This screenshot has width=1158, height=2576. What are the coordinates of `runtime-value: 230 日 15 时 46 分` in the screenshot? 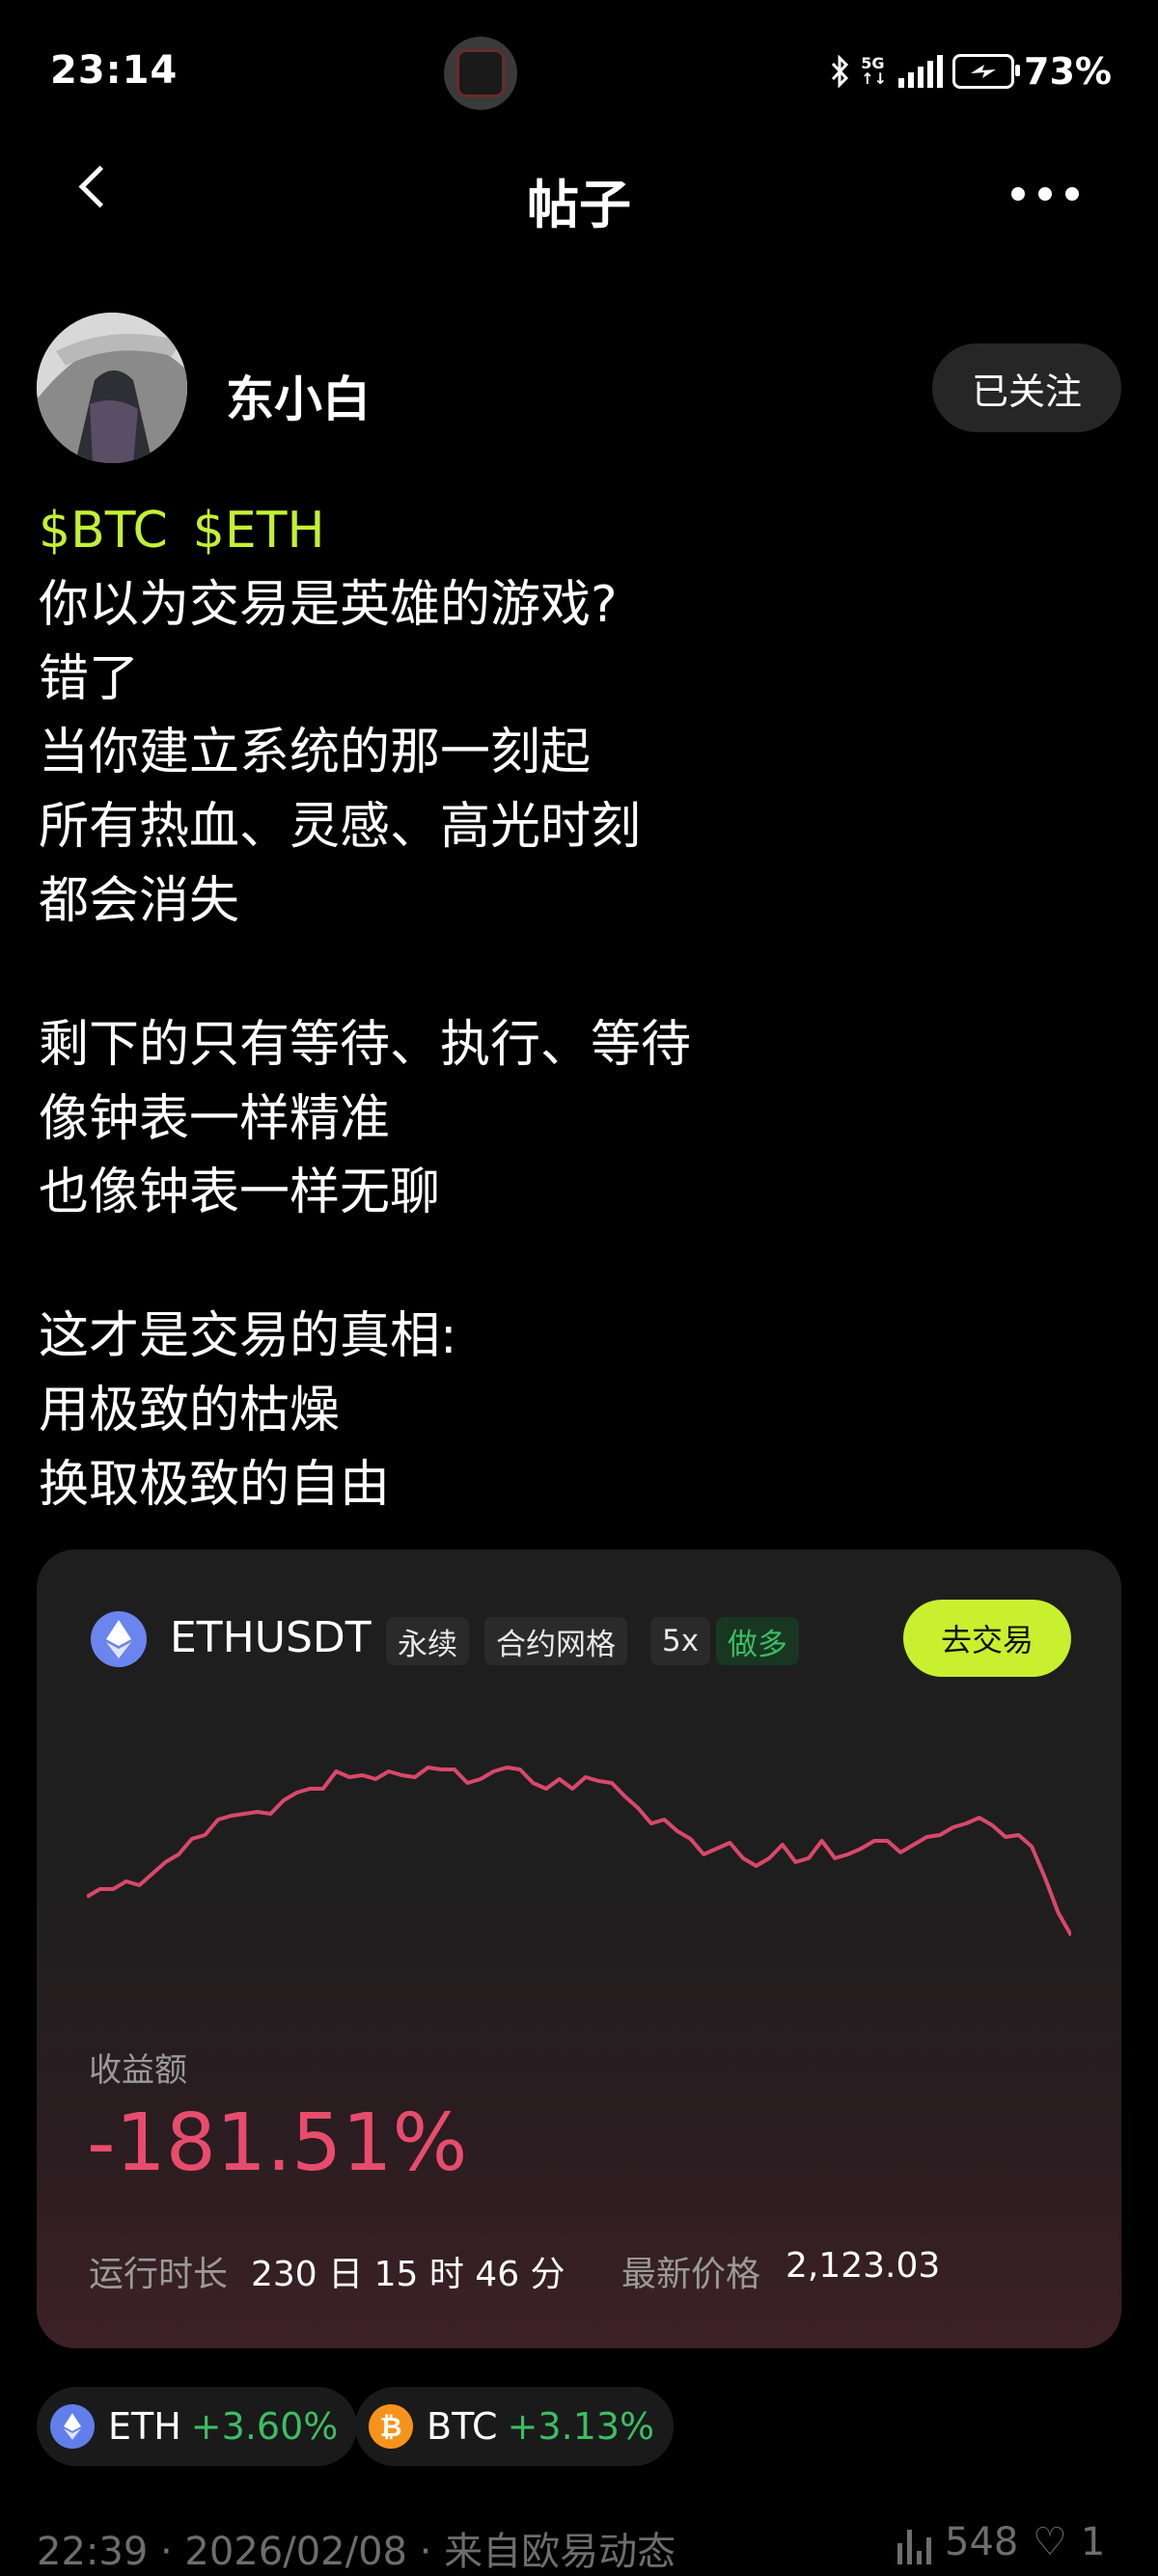 It's located at (408, 2274).